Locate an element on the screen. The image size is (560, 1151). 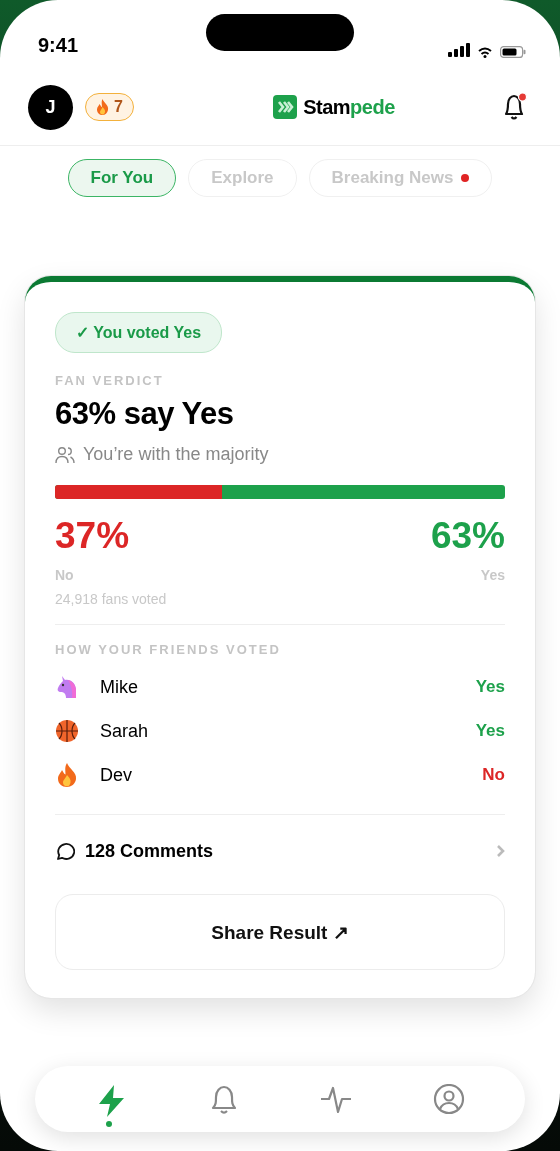
user-avatar: J is located at coordinates (50, 107).